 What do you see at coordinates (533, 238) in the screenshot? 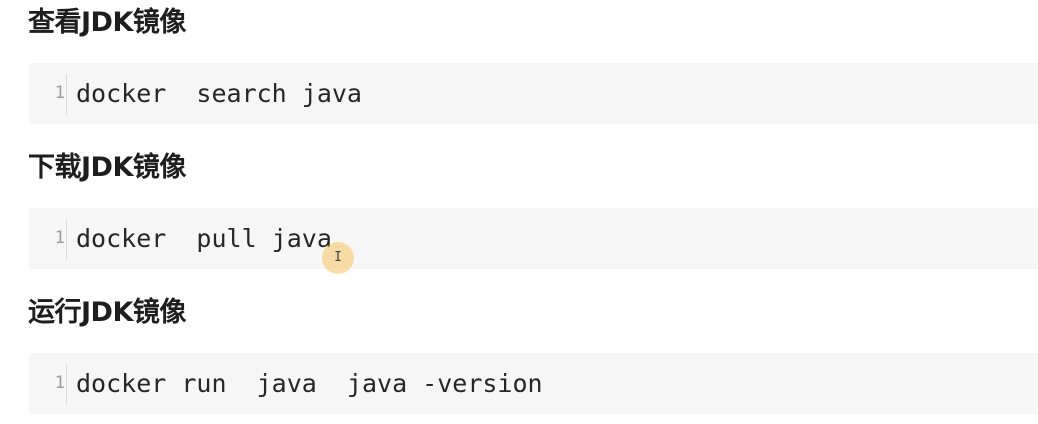
I see `code-block-pull: 1 docker pull java` at bounding box center [533, 238].